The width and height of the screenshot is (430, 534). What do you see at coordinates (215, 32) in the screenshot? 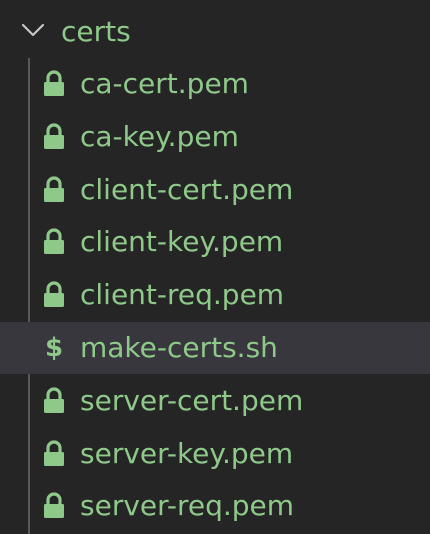
I see `folder-certs: certs` at bounding box center [215, 32].